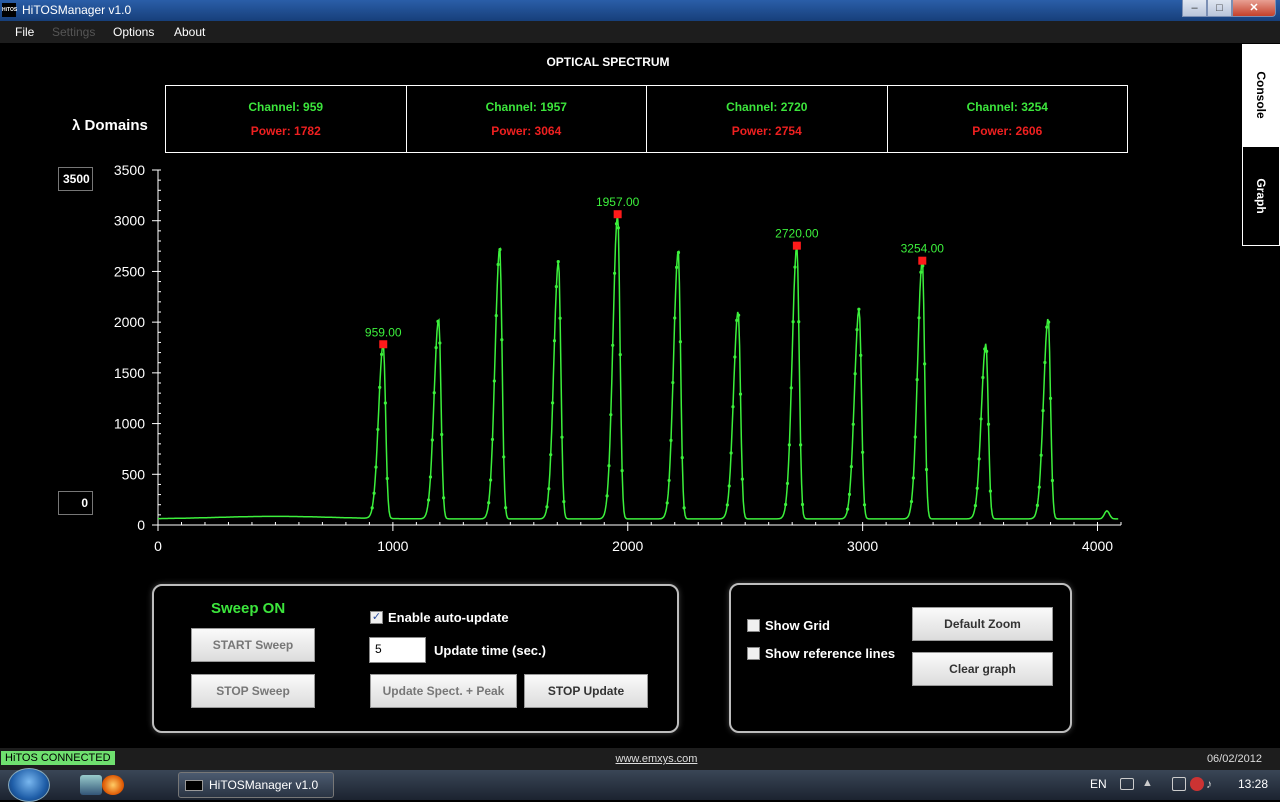 The width and height of the screenshot is (1280, 802). I want to click on flag-icon, so click(1179, 784).